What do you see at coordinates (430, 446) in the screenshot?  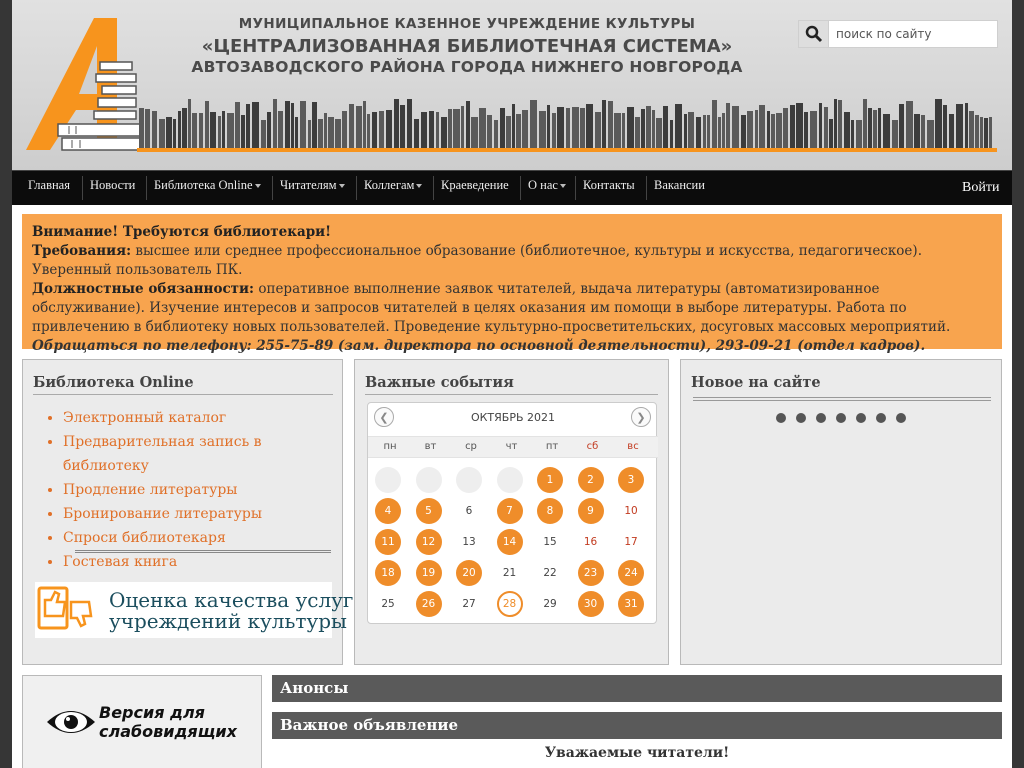 I see `weekday-вт: вт` at bounding box center [430, 446].